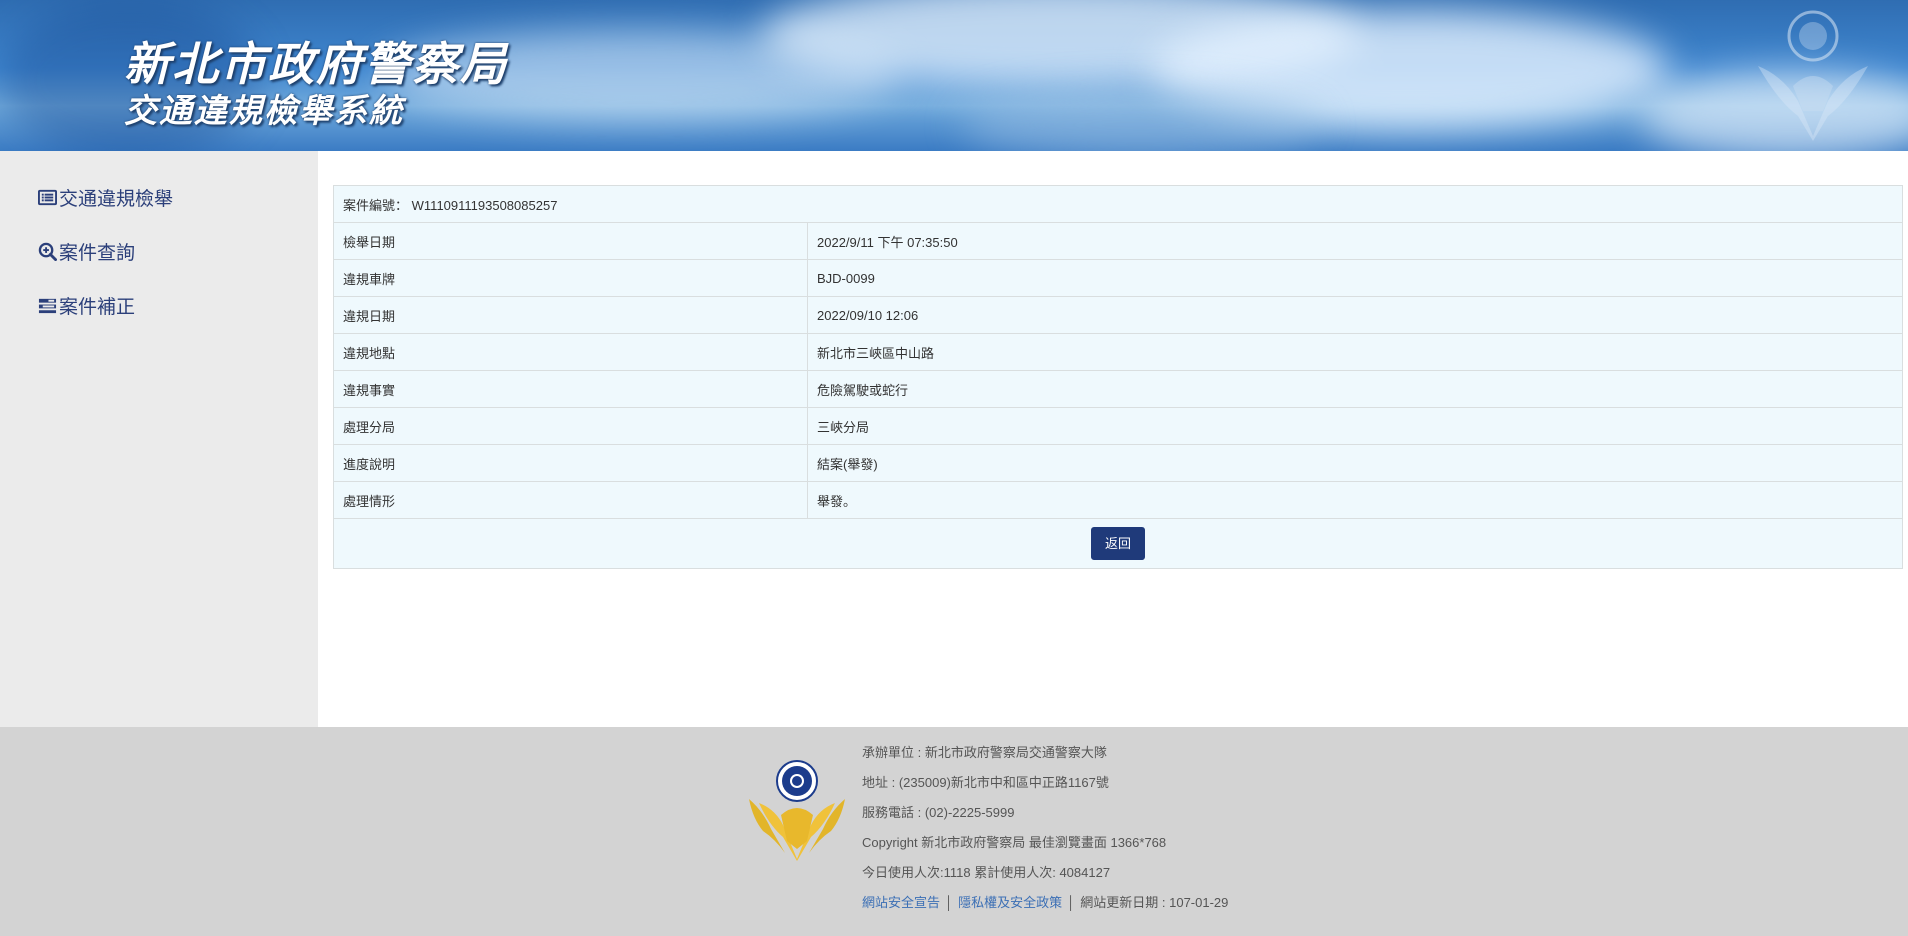  Describe the element at coordinates (570, 278) in the screenshot. I see `field-label: 違規車牌` at that location.